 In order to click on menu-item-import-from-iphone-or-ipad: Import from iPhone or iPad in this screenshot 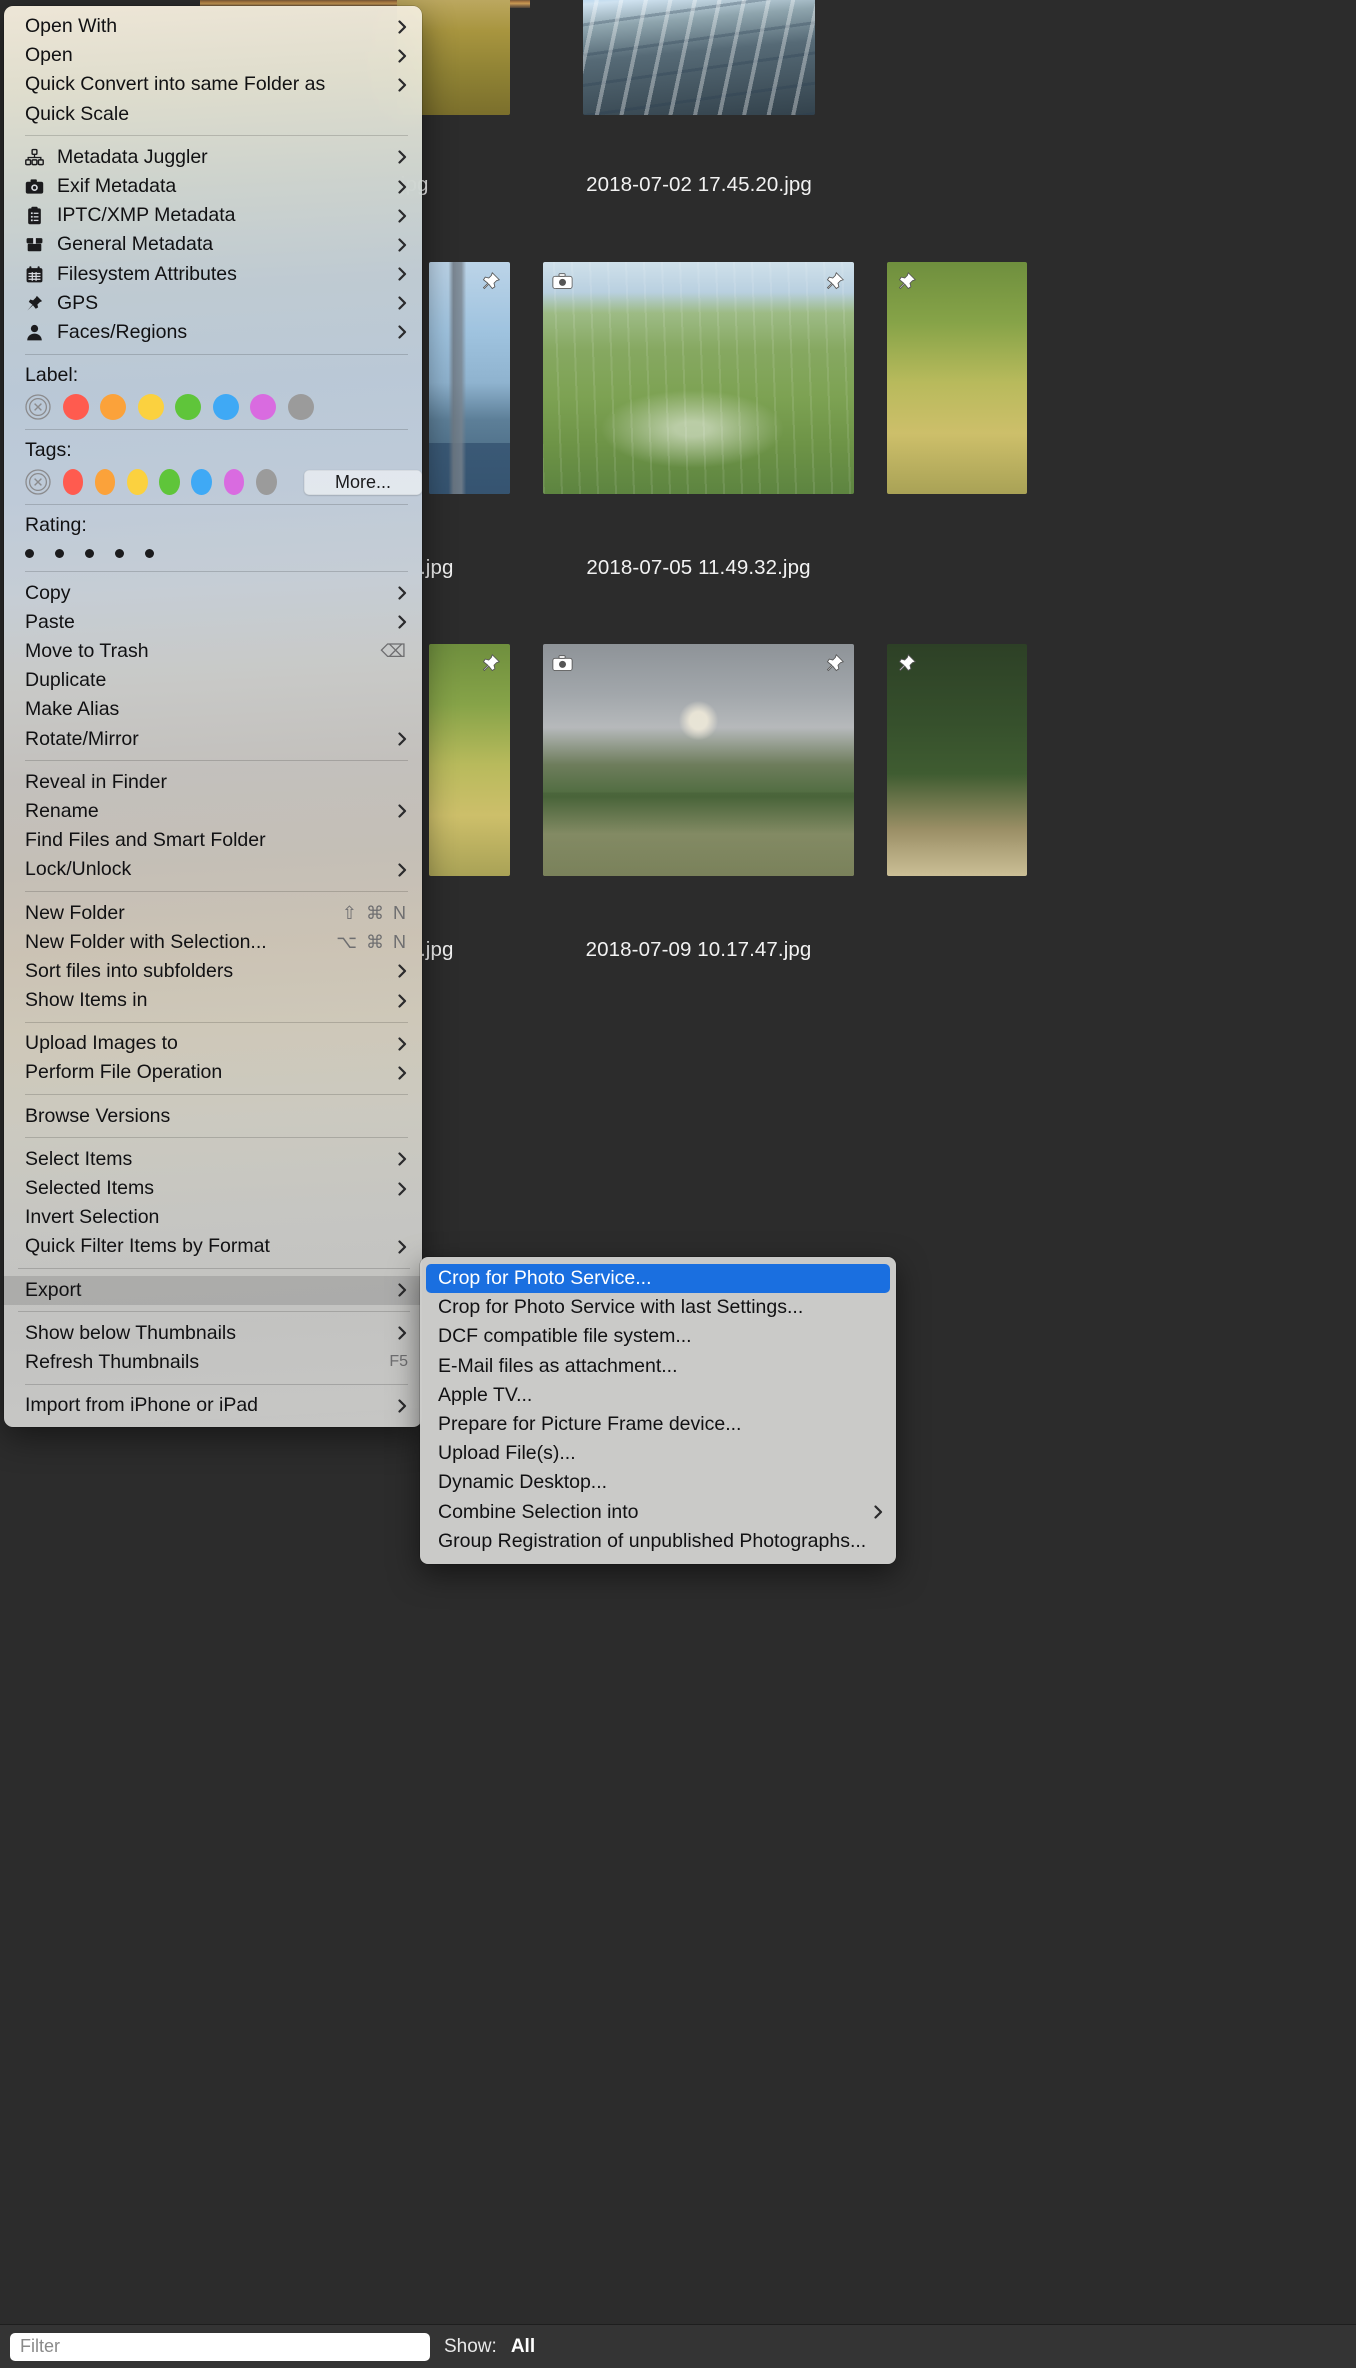, I will do `click(213, 1405)`.